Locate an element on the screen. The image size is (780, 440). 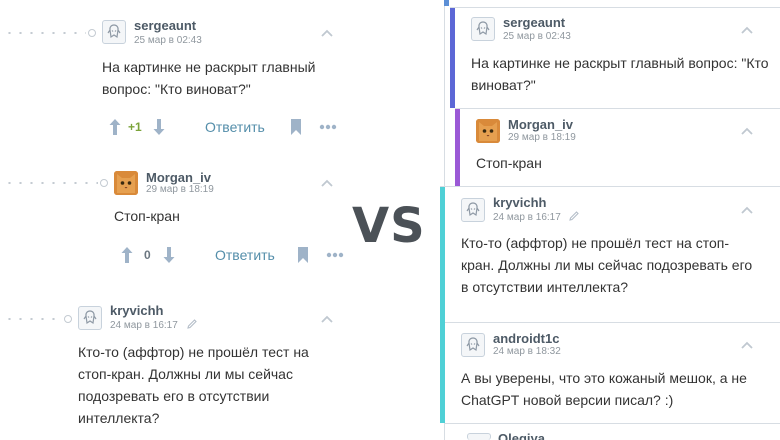
comment-actions: +1 Ответить is located at coordinates (228, 128).